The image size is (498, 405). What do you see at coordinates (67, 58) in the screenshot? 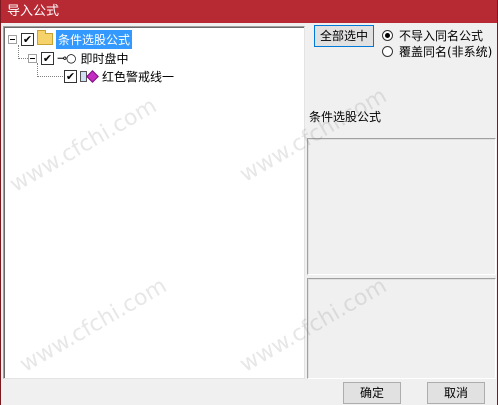
I see `key-icon: ⊸○` at bounding box center [67, 58].